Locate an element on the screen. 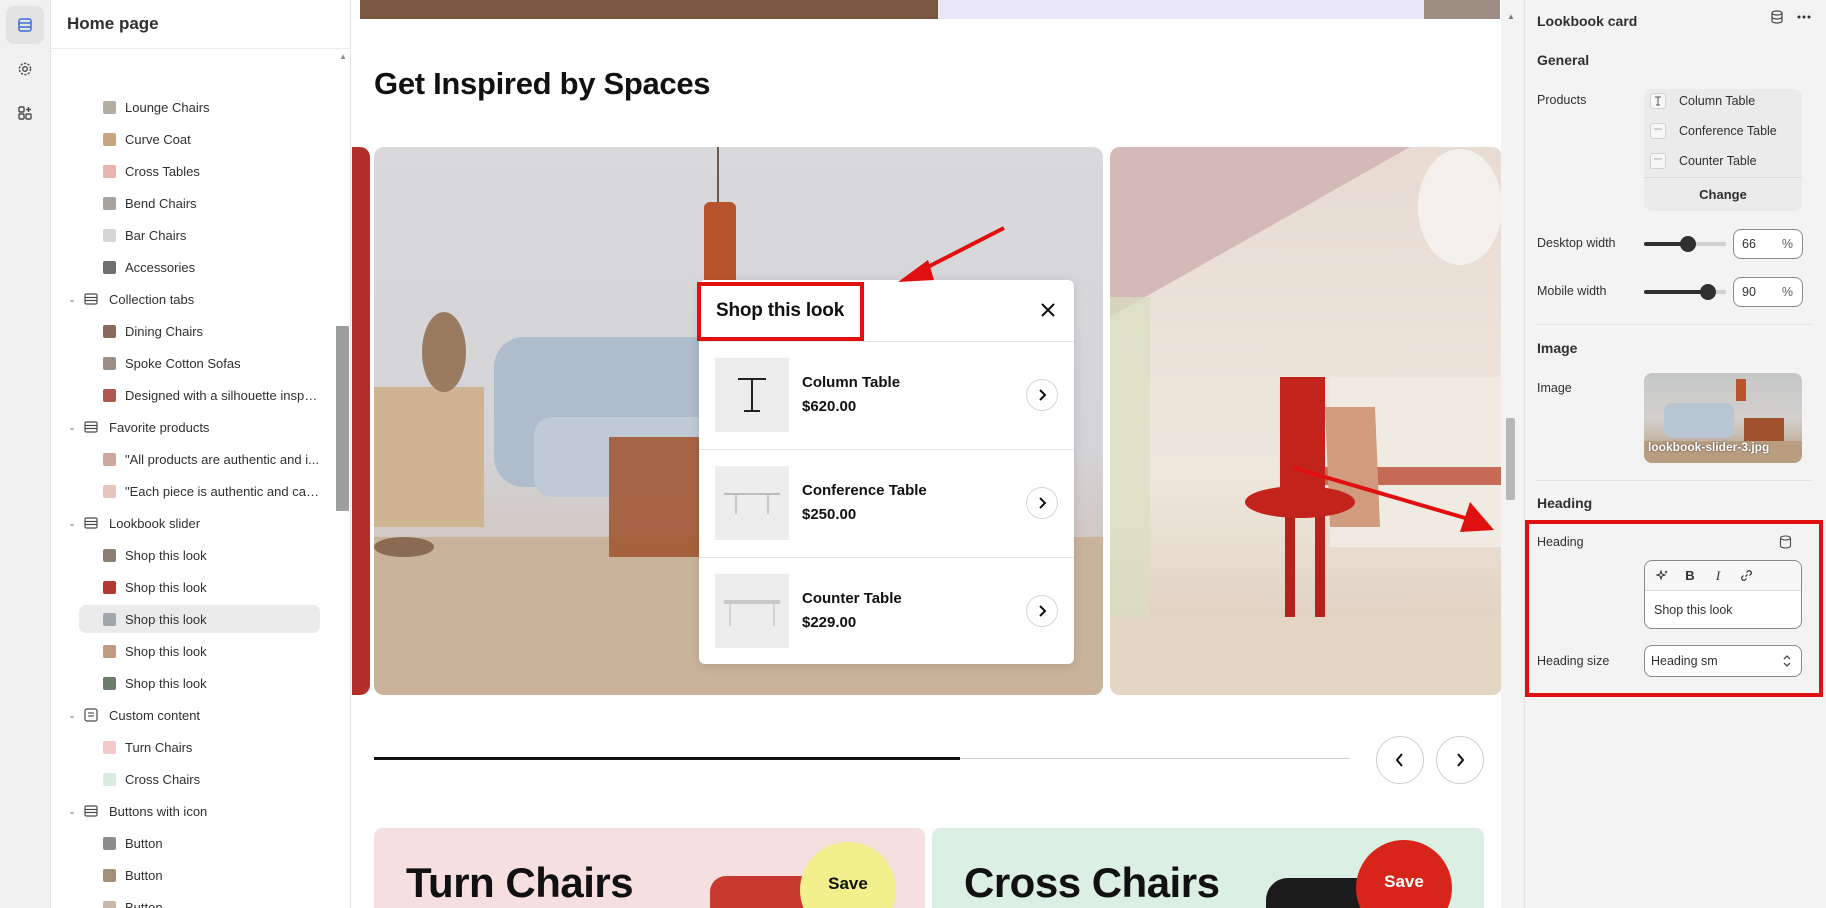 This screenshot has height=908, width=1826. dining-room-illustration is located at coordinates (1306, 421).